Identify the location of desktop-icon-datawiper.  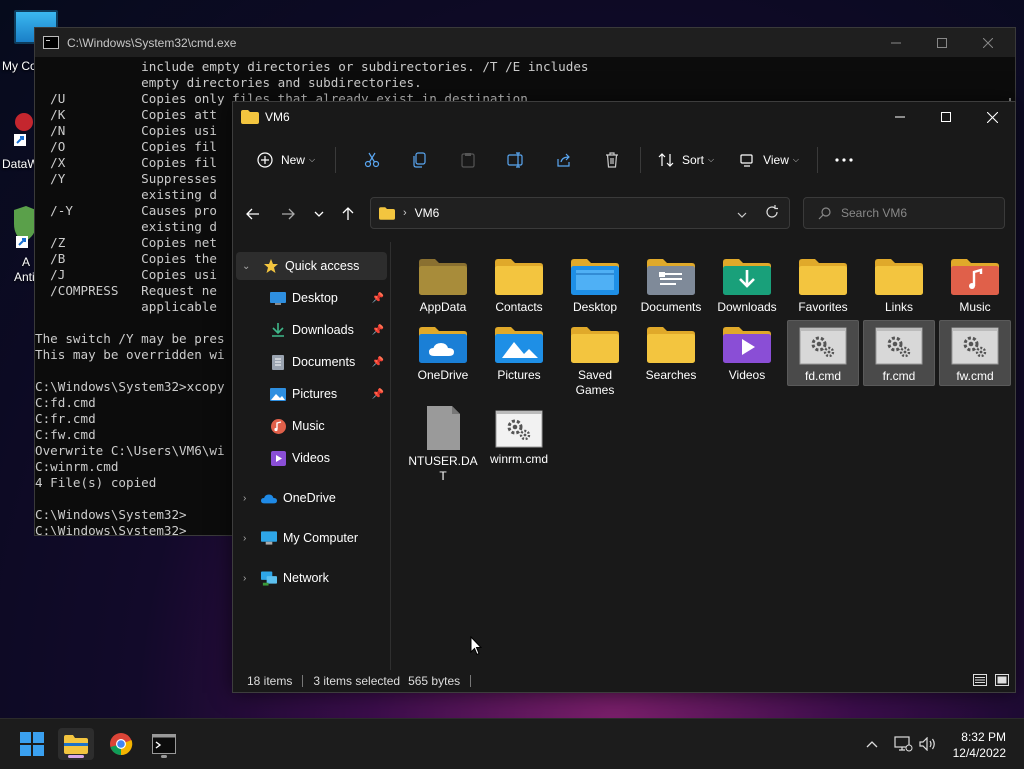
(23, 128).